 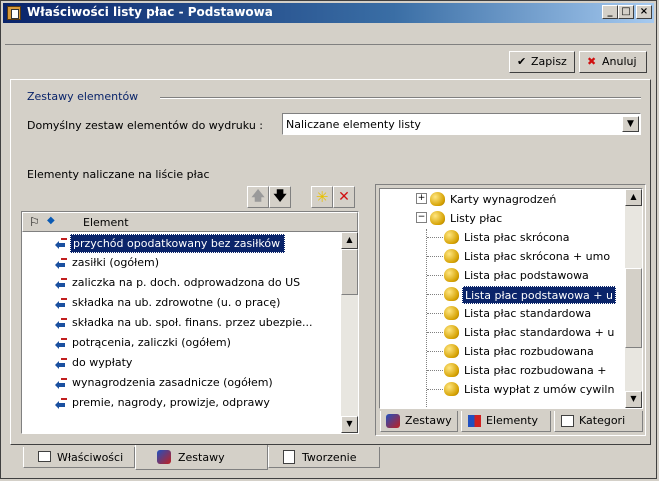 I want to click on tree-node: − Listy płac, so click(x=502, y=219).